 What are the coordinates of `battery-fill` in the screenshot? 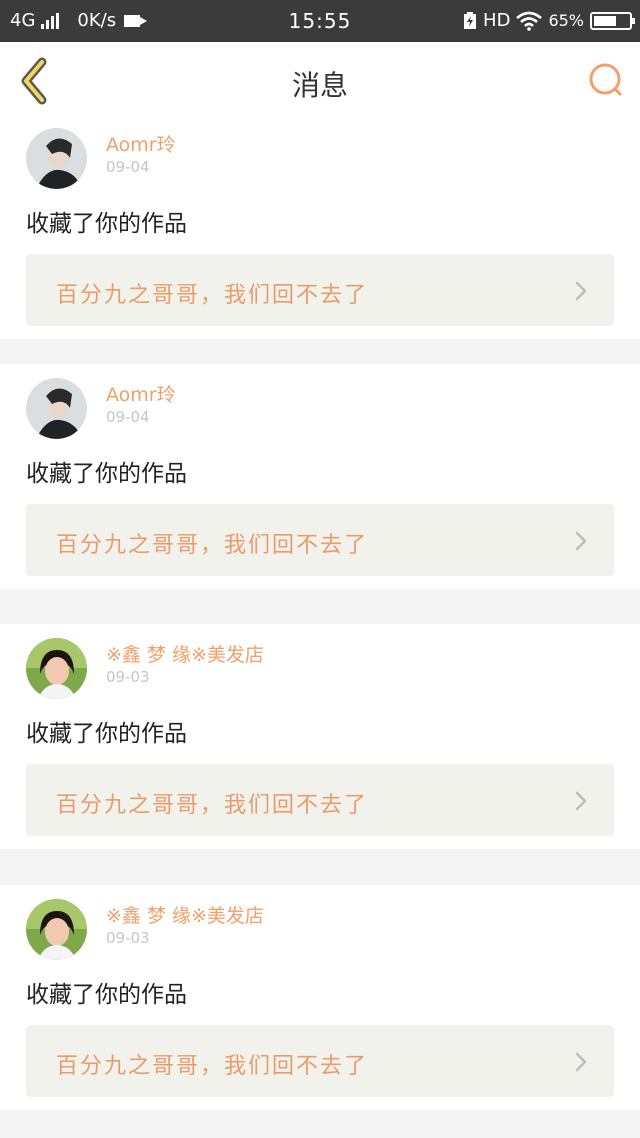 It's located at (605, 20).